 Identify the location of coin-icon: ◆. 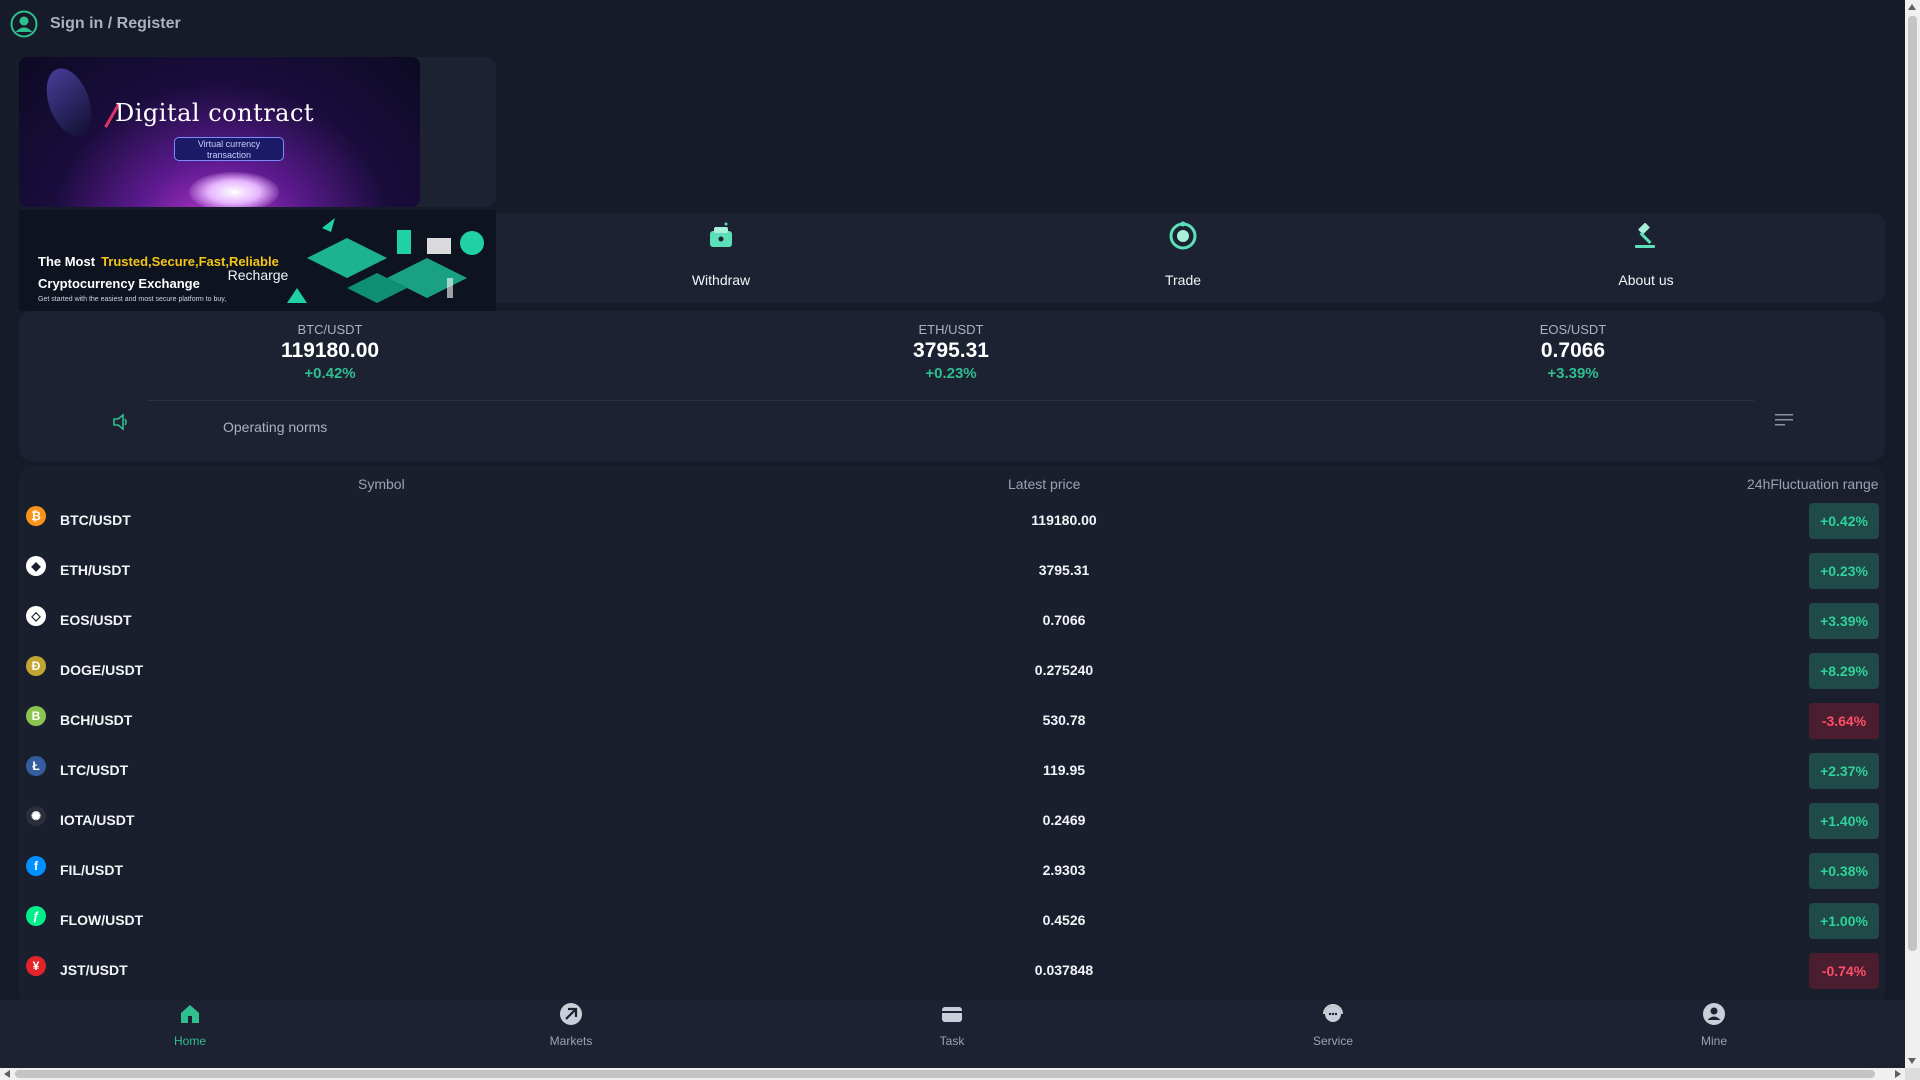
(36, 566).